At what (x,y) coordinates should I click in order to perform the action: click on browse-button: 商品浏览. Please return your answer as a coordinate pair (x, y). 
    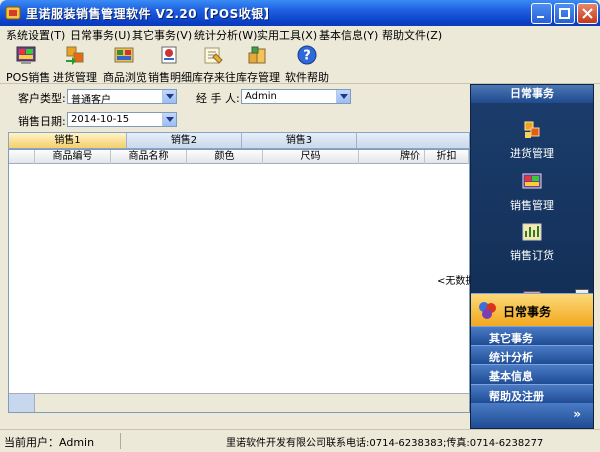
    Looking at the image, I should click on (125, 64).